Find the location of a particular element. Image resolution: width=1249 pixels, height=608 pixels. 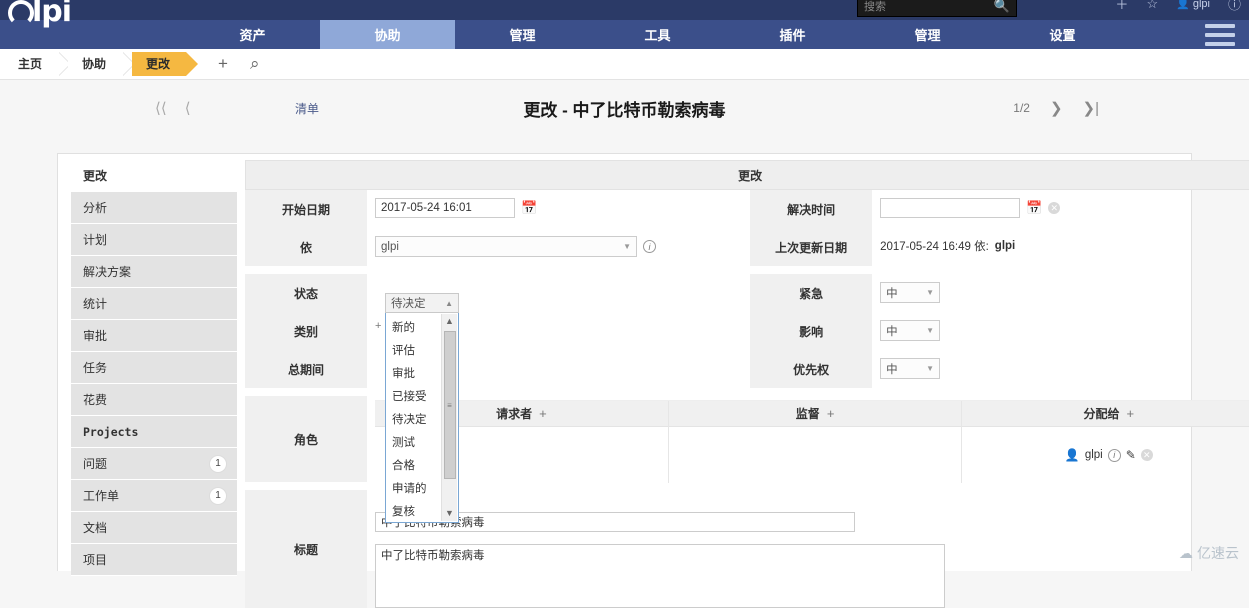

sidebar-item-items: 项目 is located at coordinates (154, 560).